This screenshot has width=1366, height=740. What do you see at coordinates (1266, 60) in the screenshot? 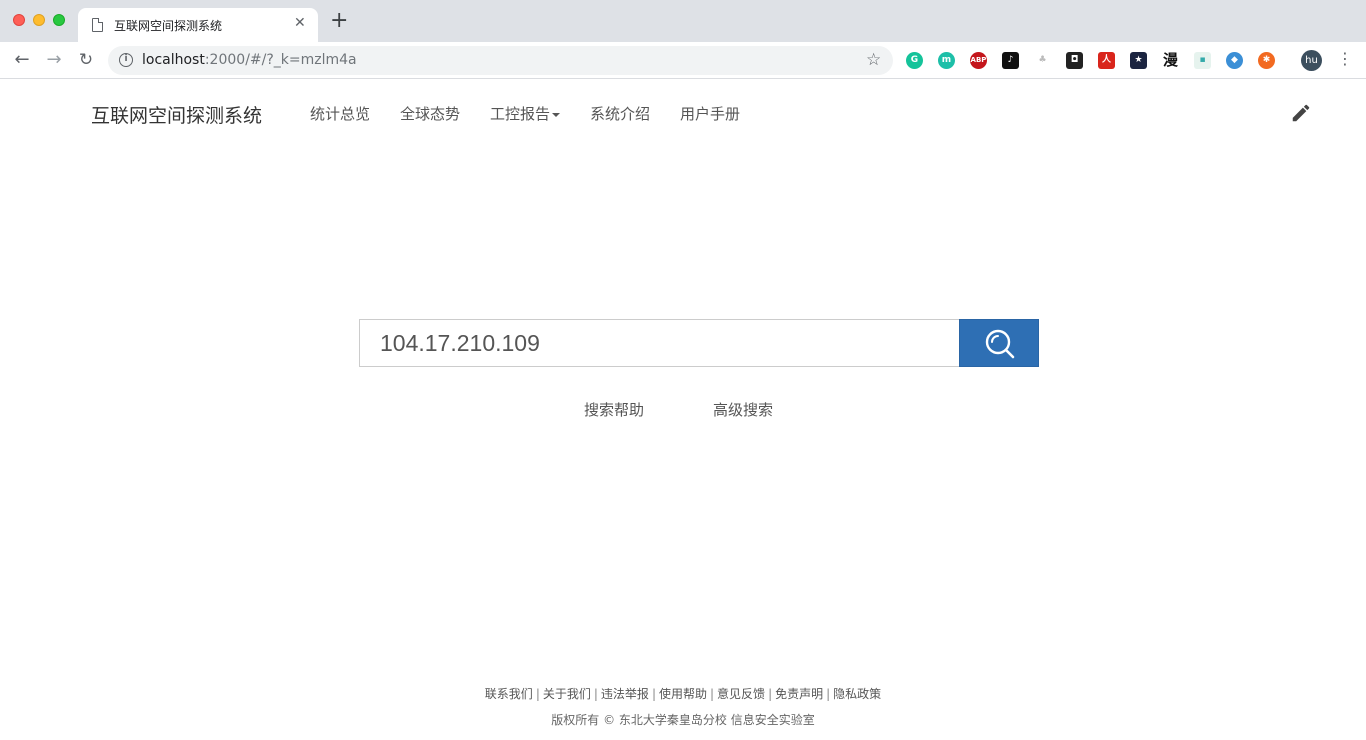
I see `orange-extension-icon: ✱` at bounding box center [1266, 60].